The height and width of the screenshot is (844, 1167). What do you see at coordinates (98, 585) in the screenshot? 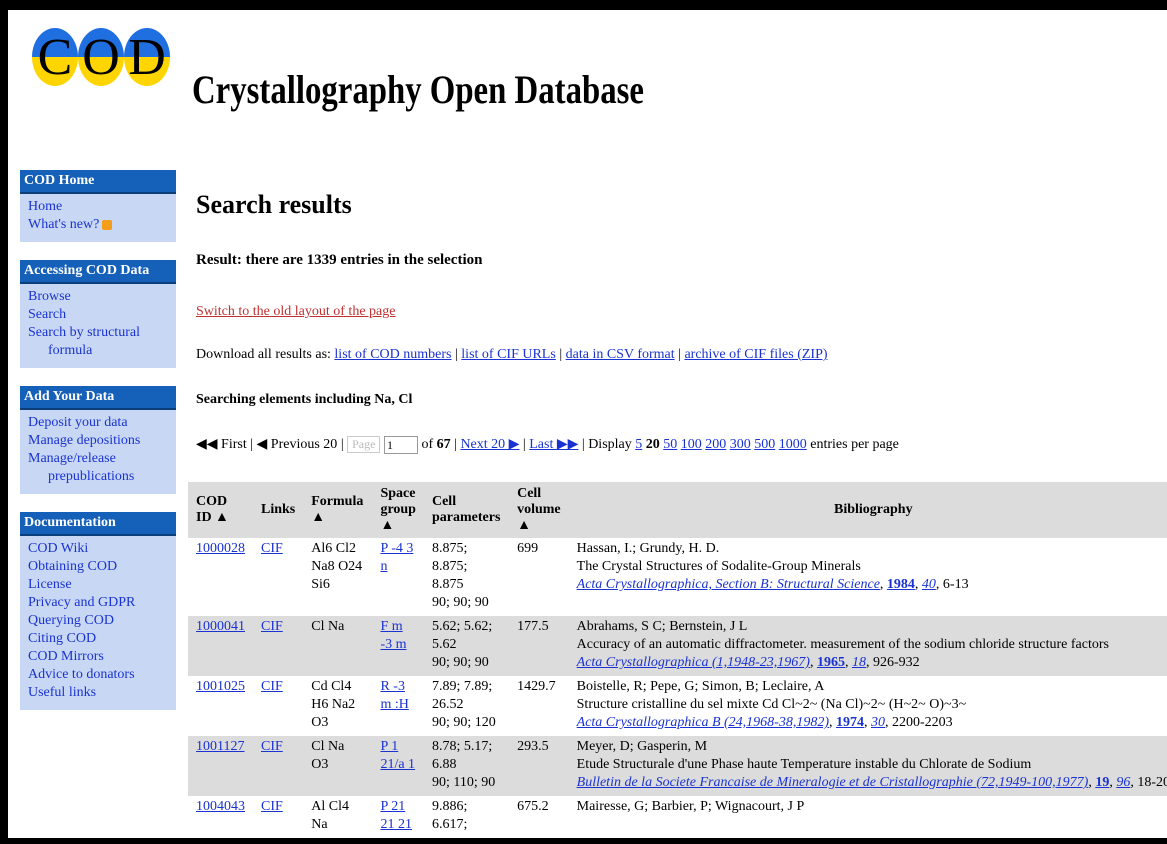
I see `sidebar-item-license: License` at bounding box center [98, 585].